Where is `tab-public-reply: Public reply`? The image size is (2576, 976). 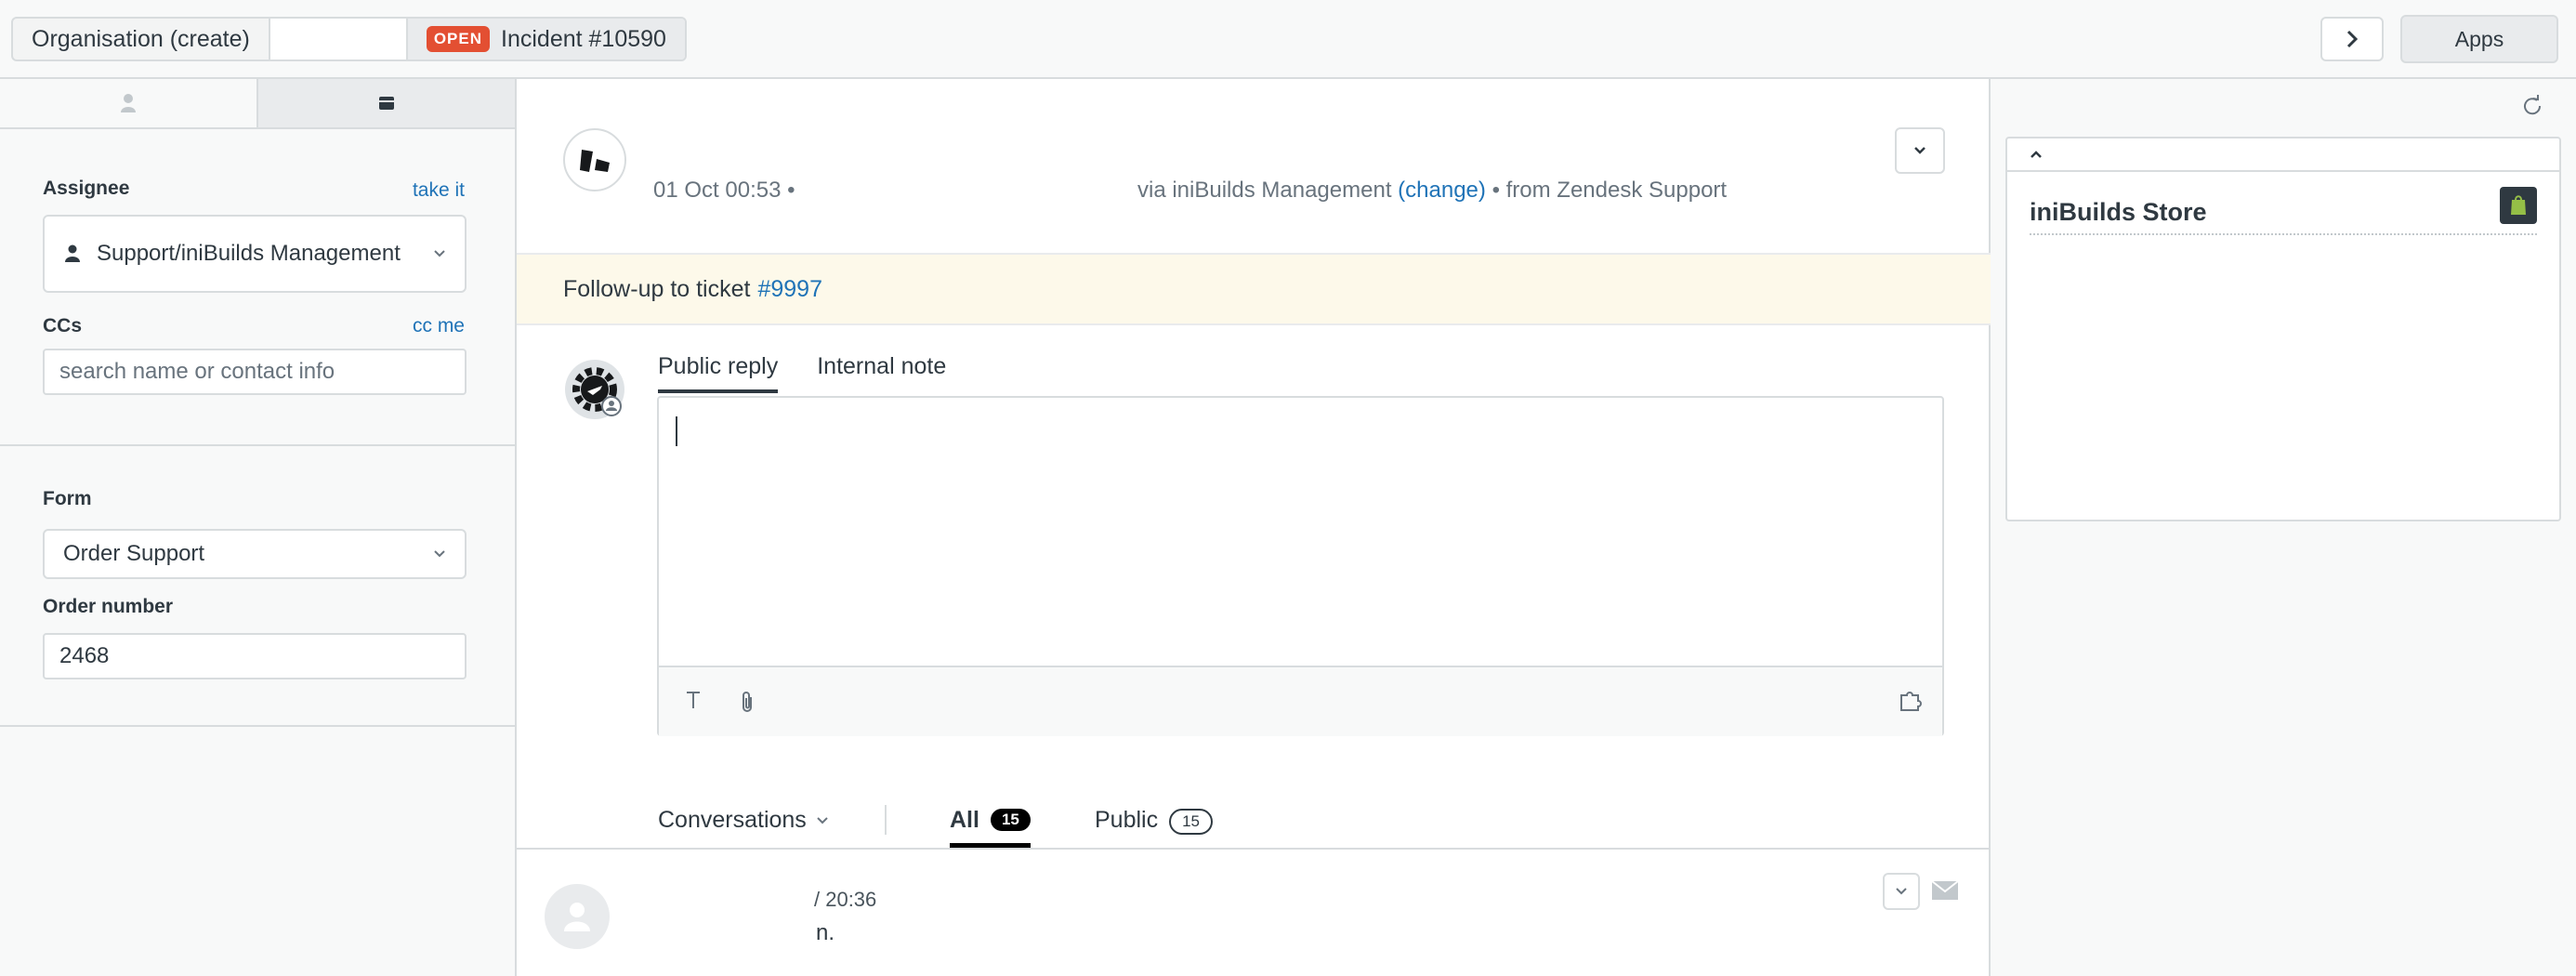
tab-public-reply: Public reply is located at coordinates (718, 373).